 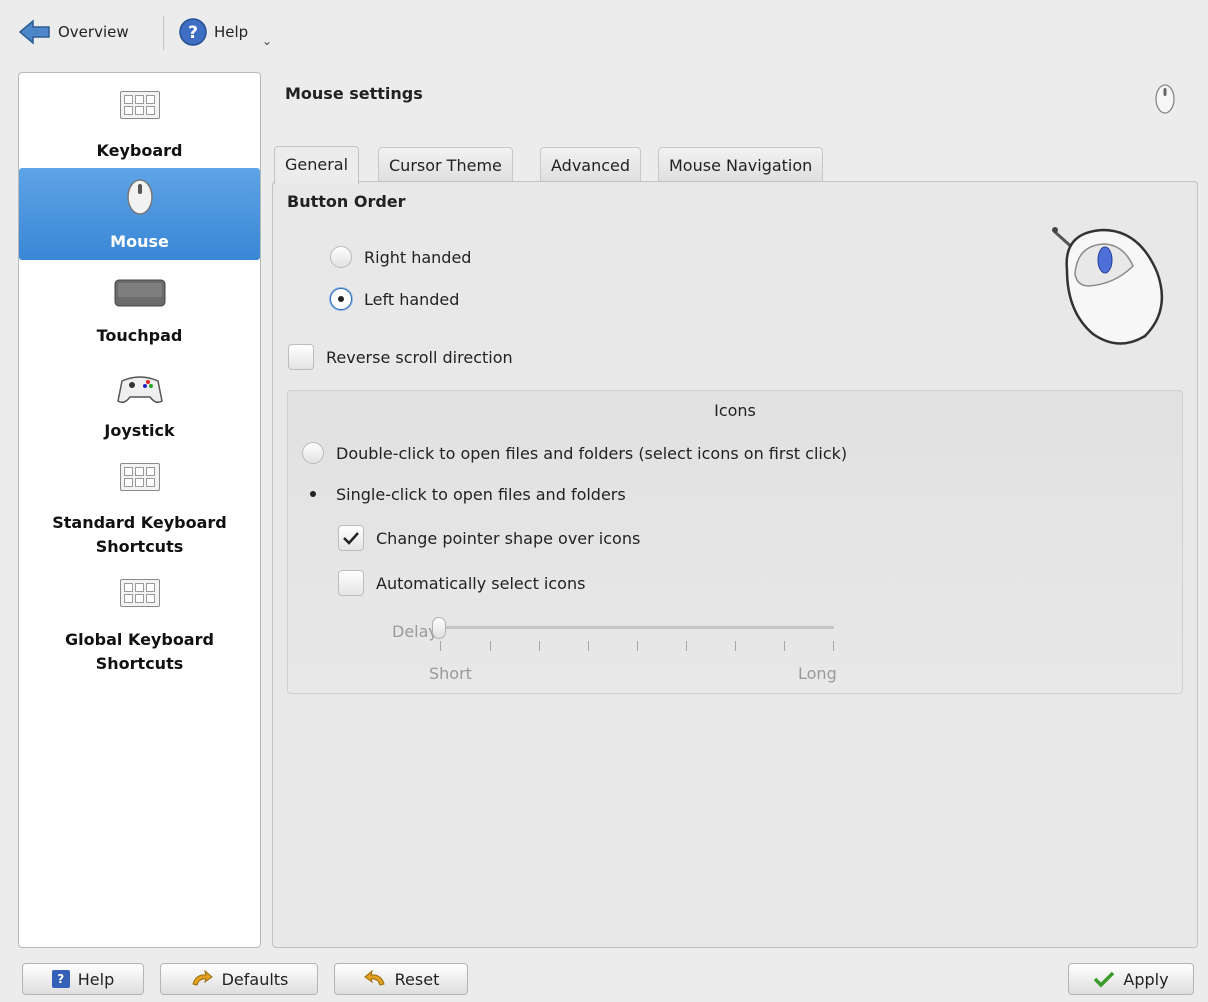 I want to click on touchpad-icon, so click(x=139, y=293).